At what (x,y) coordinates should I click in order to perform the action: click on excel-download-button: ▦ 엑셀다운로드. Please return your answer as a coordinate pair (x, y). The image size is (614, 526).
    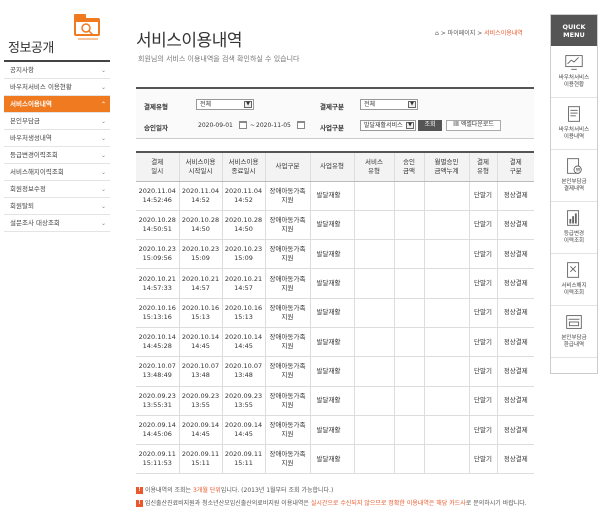
    Looking at the image, I should click on (473, 125).